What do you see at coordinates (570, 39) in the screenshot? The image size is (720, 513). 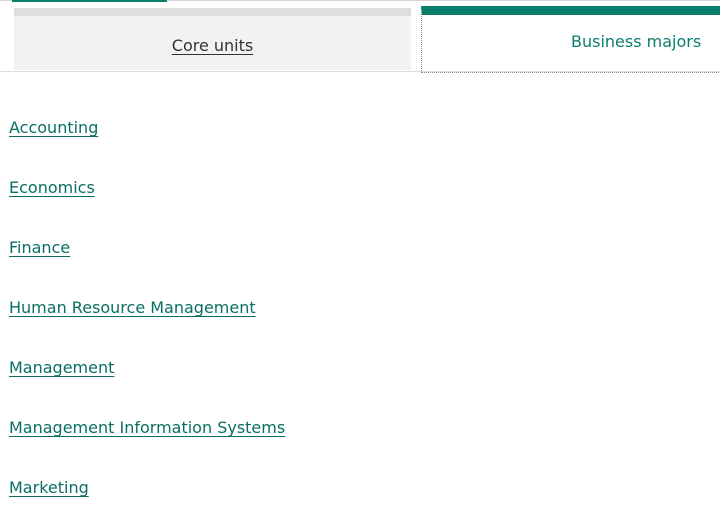 I see `tab-business-majors: Business majors` at bounding box center [570, 39].